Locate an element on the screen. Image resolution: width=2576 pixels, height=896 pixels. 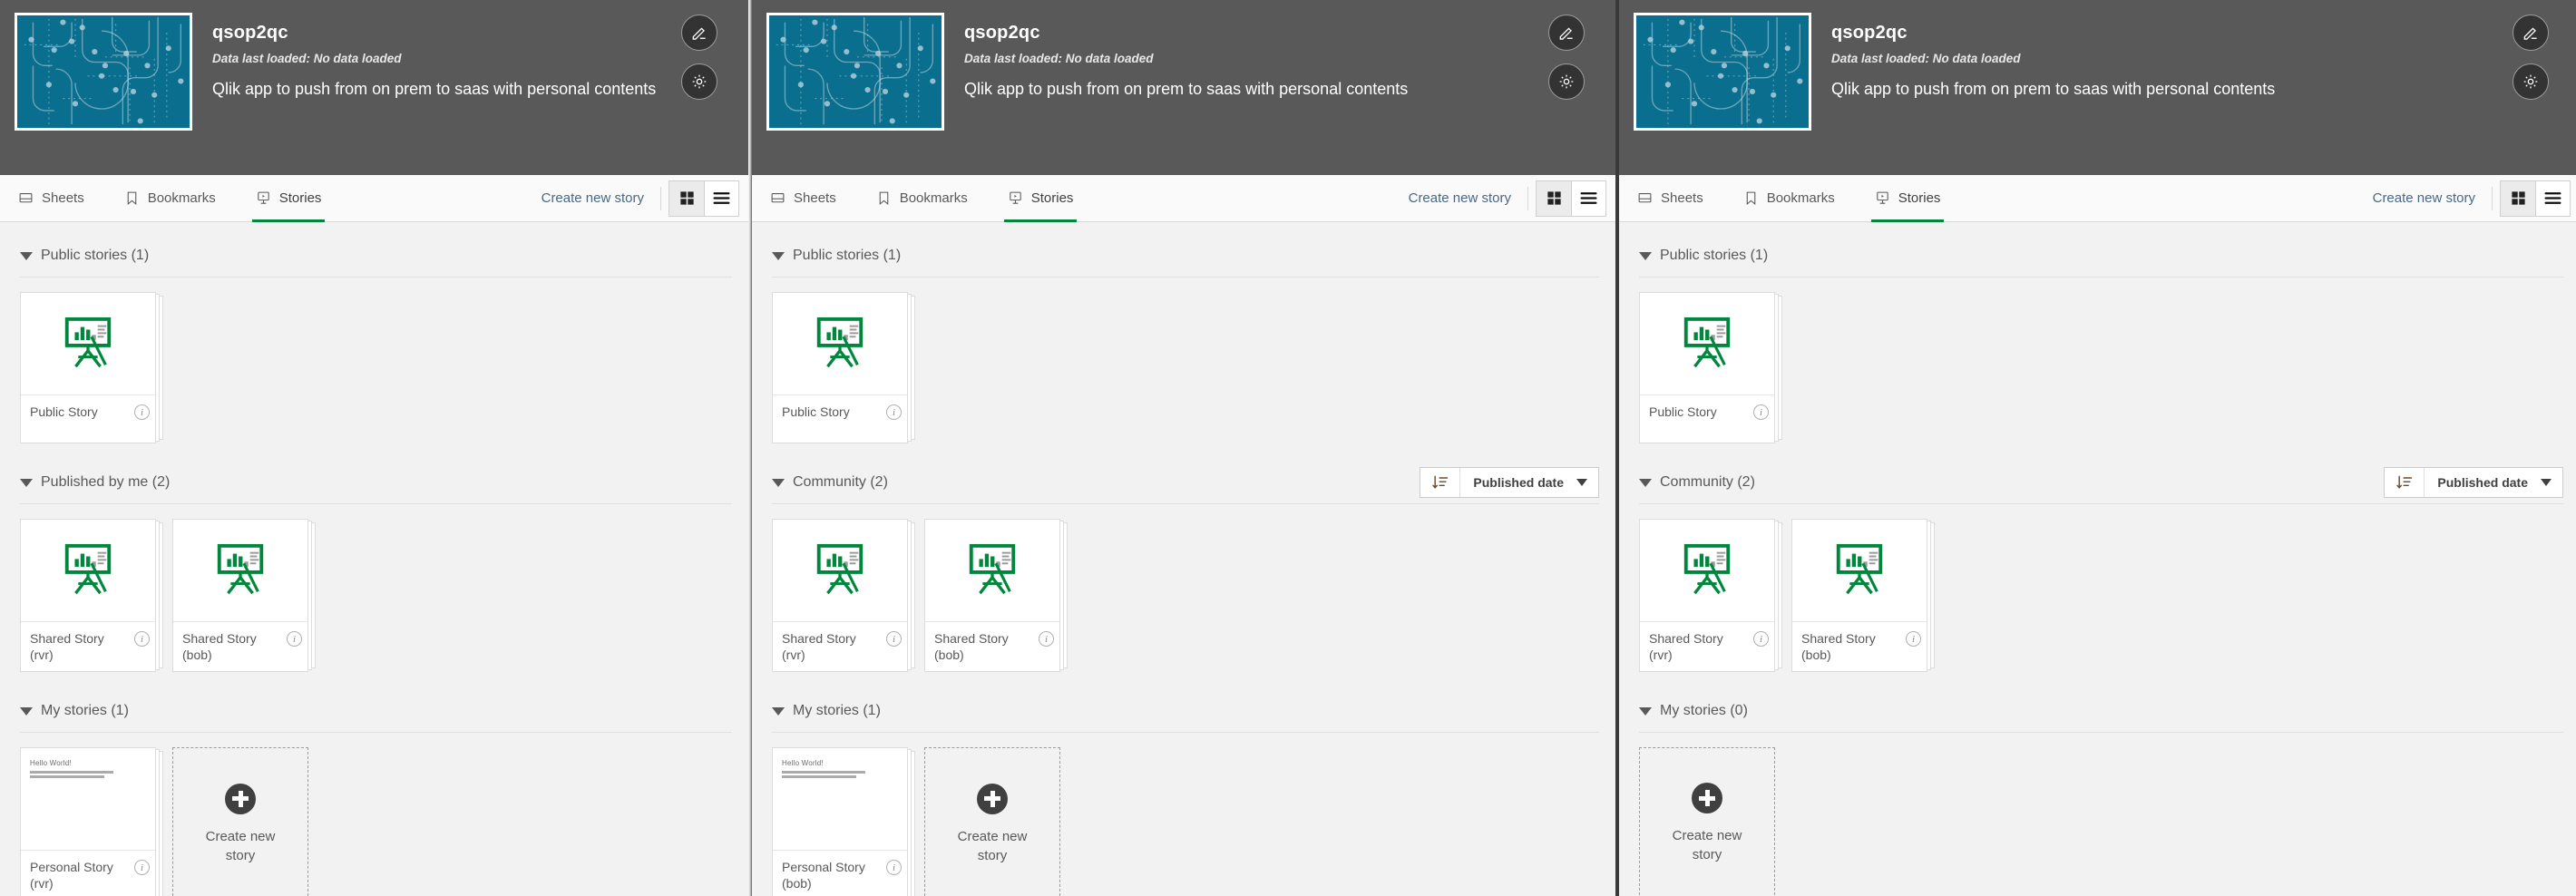
story-easel-icon is located at coordinates (992, 569).